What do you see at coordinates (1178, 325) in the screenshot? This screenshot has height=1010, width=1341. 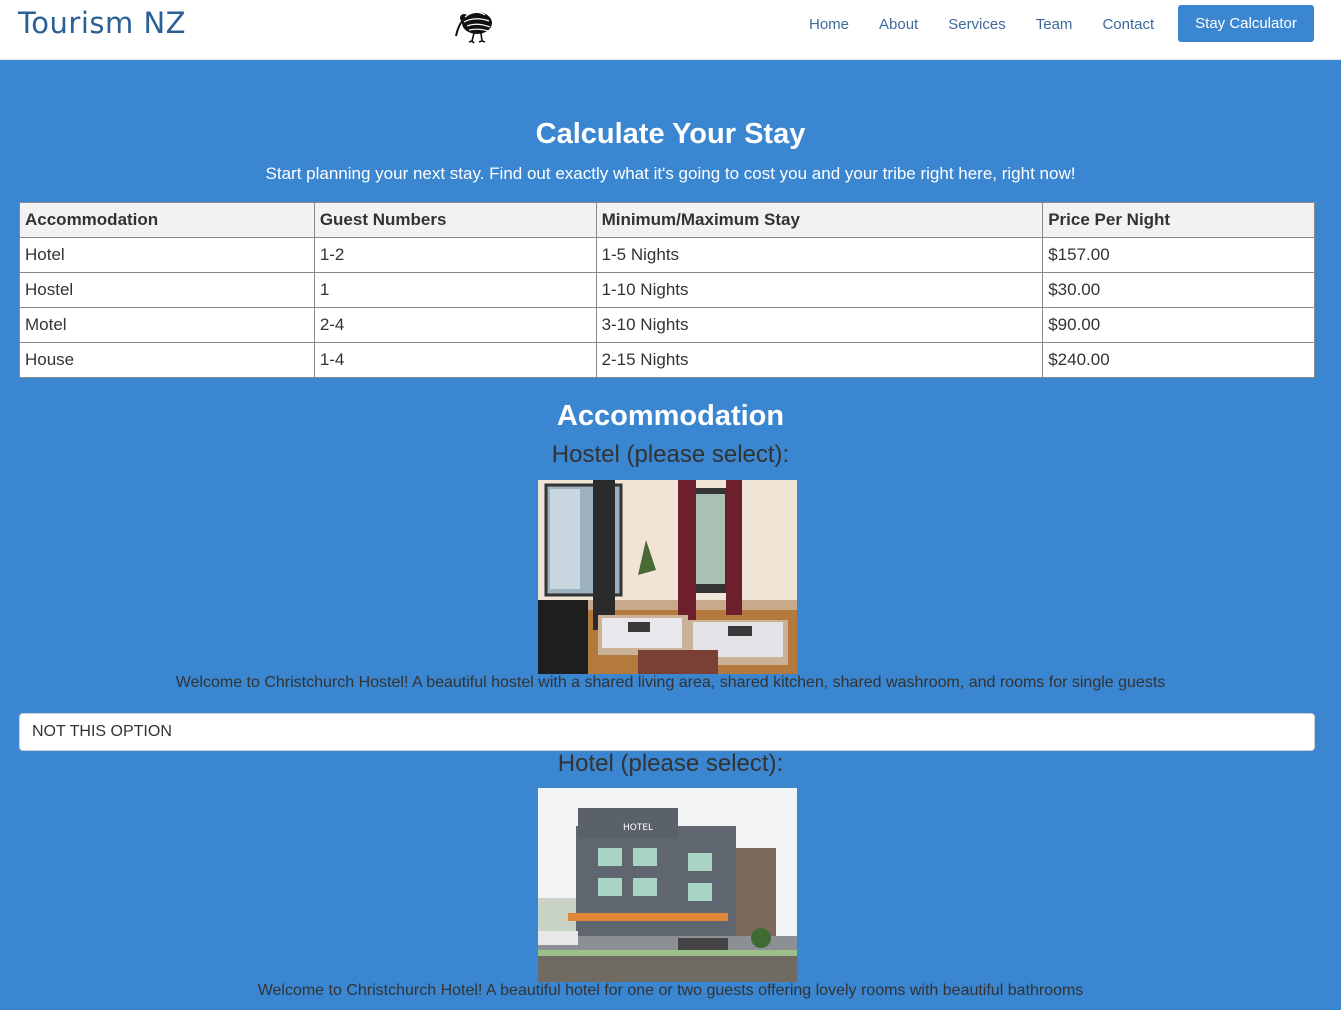 I see `table-cell: $90.00` at bounding box center [1178, 325].